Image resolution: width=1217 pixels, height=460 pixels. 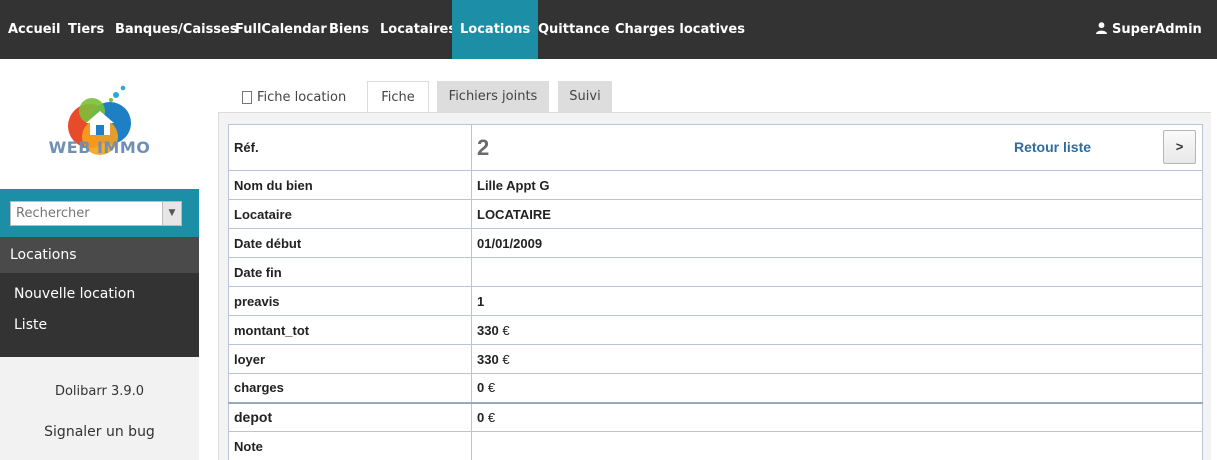 I want to click on ref-label: Réf., so click(x=350, y=147).